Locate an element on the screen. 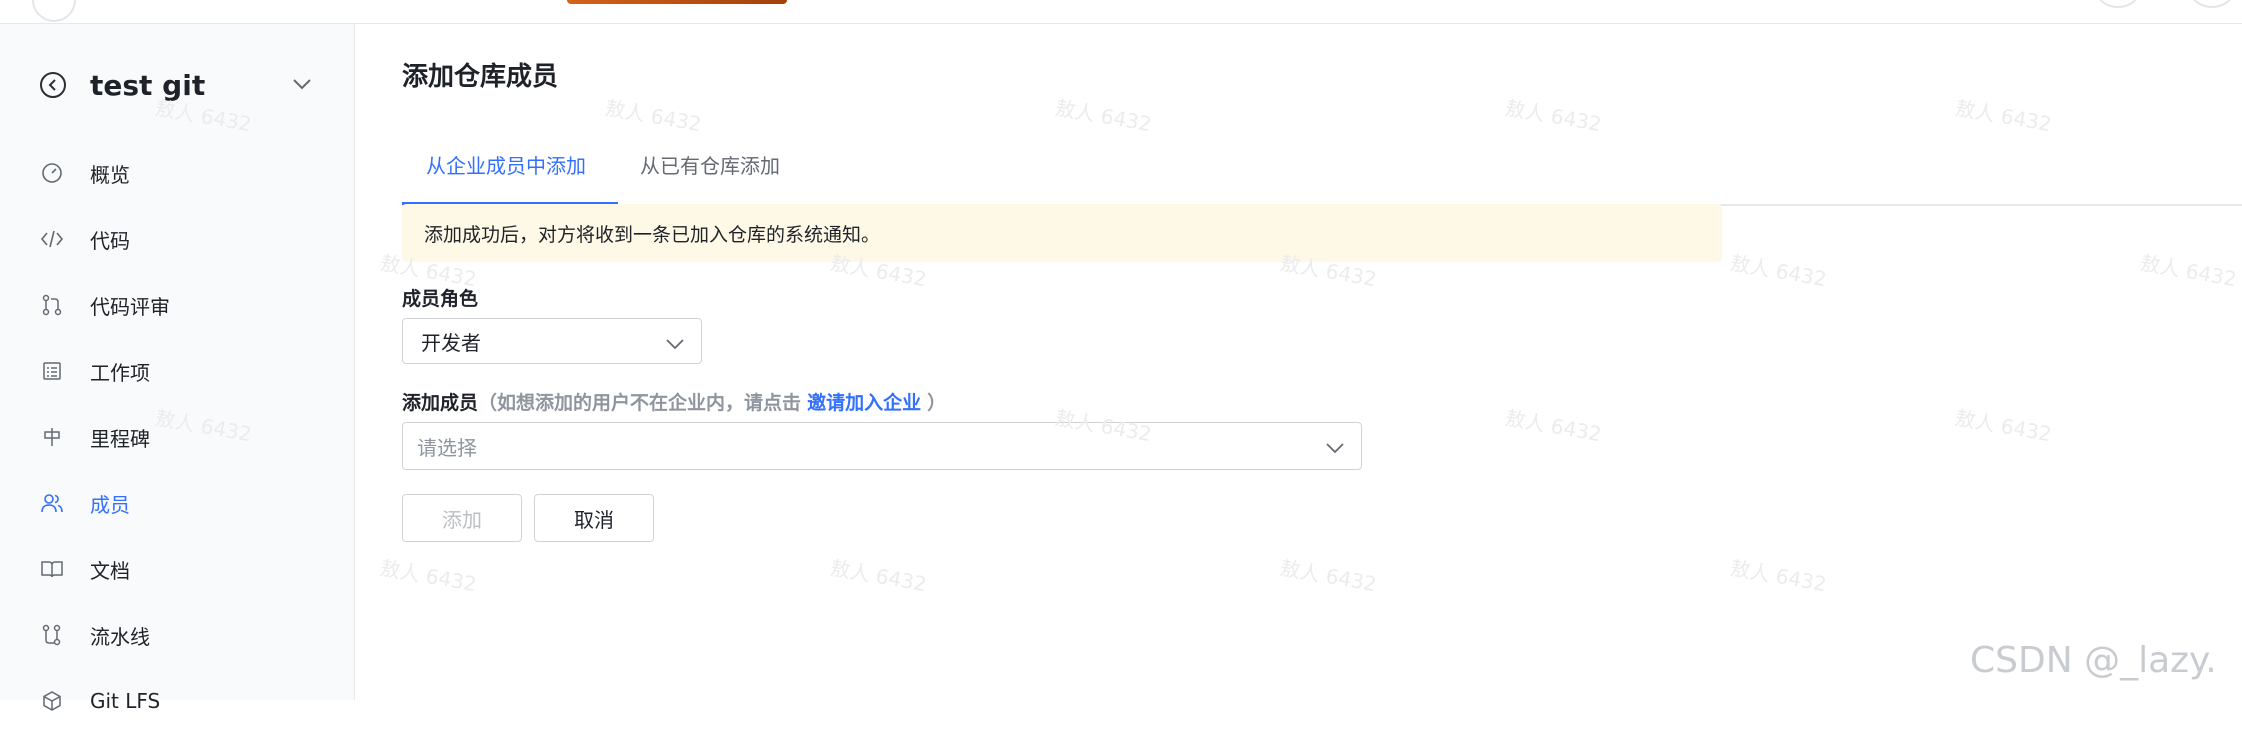 Image resolution: width=2242 pixels, height=734 pixels. user-avatar is located at coordinates (54, 11).